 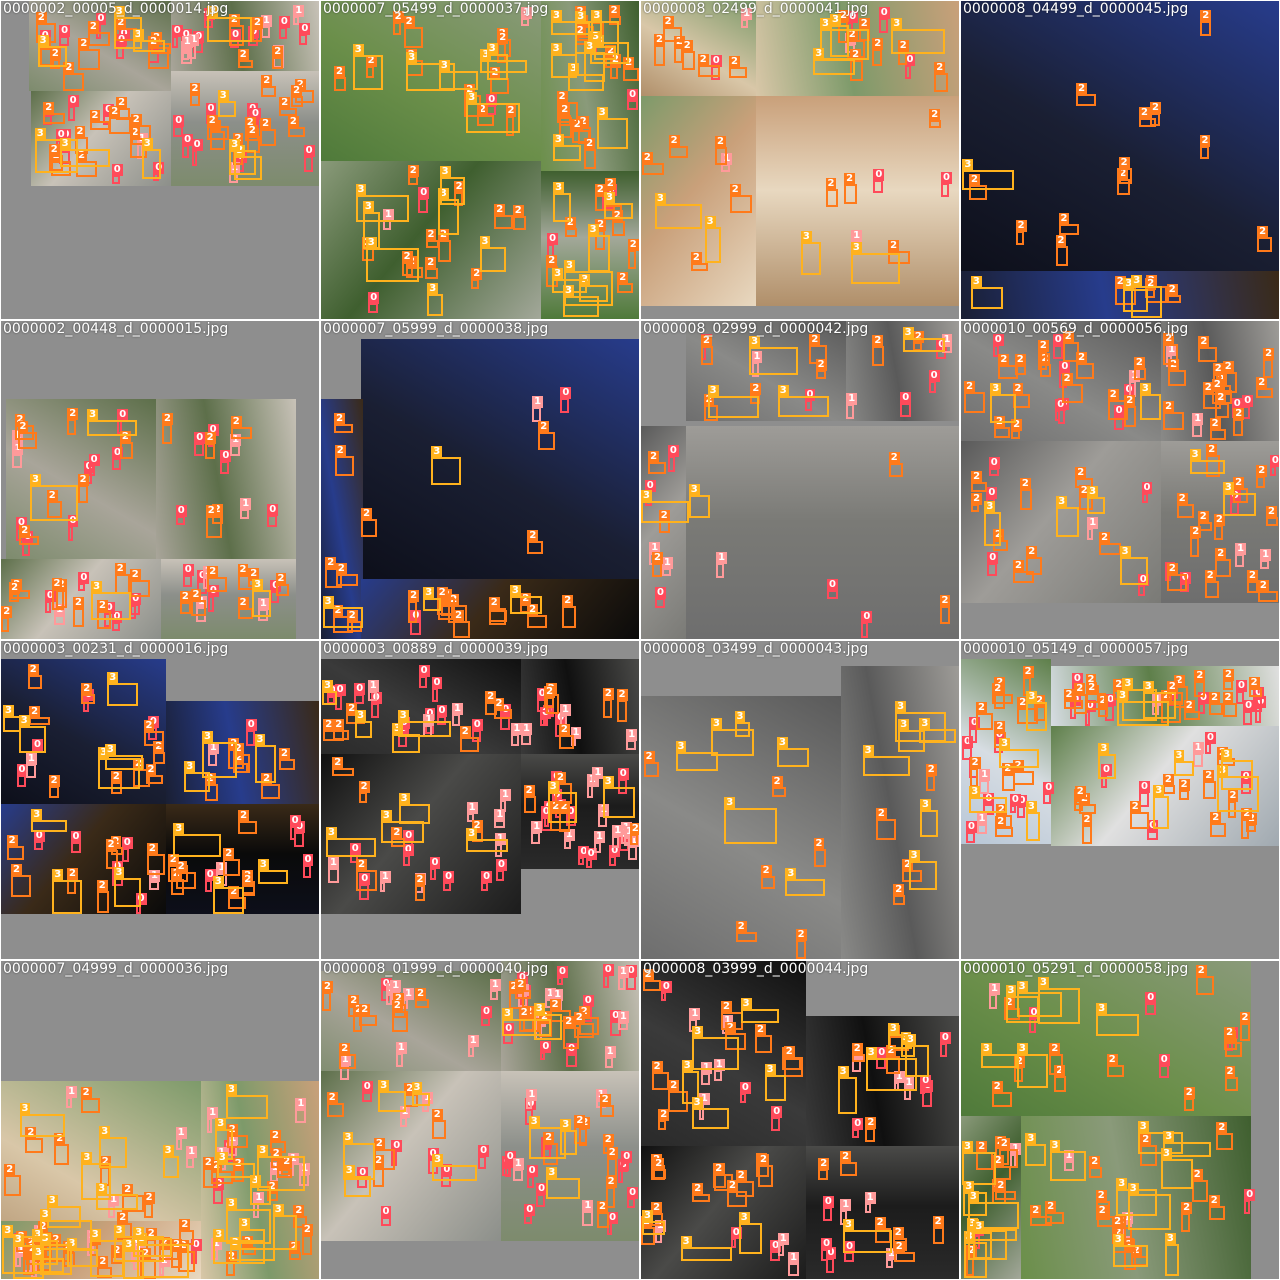 I want to click on thumbnail-image, so click(x=226, y=479).